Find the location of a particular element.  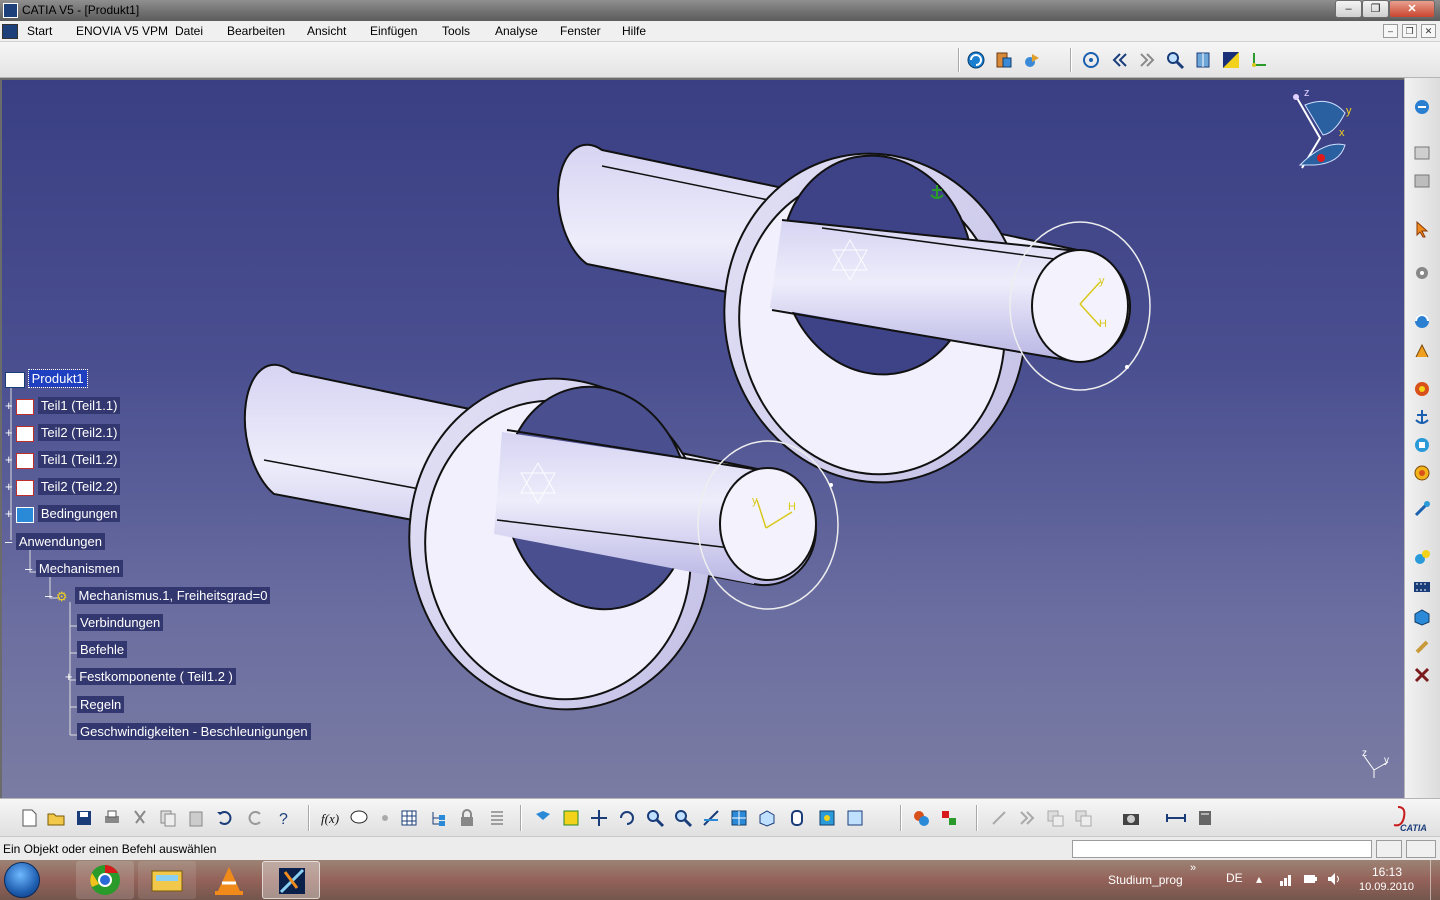

menu-fenster: Fenster is located at coordinates (580, 31).